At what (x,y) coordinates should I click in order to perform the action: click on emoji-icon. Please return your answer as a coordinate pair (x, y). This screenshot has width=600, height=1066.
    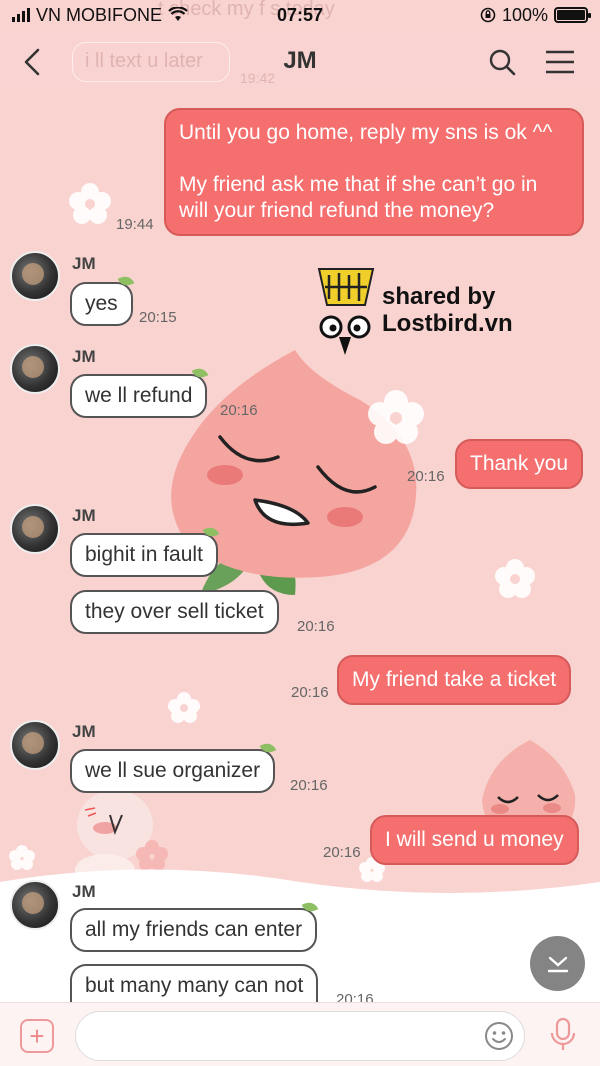
    Looking at the image, I should click on (499, 1036).